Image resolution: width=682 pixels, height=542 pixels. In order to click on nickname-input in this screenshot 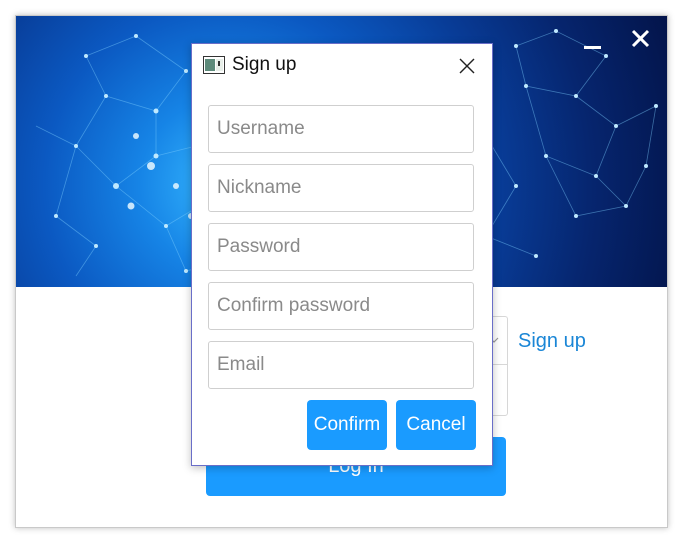, I will do `click(341, 188)`.